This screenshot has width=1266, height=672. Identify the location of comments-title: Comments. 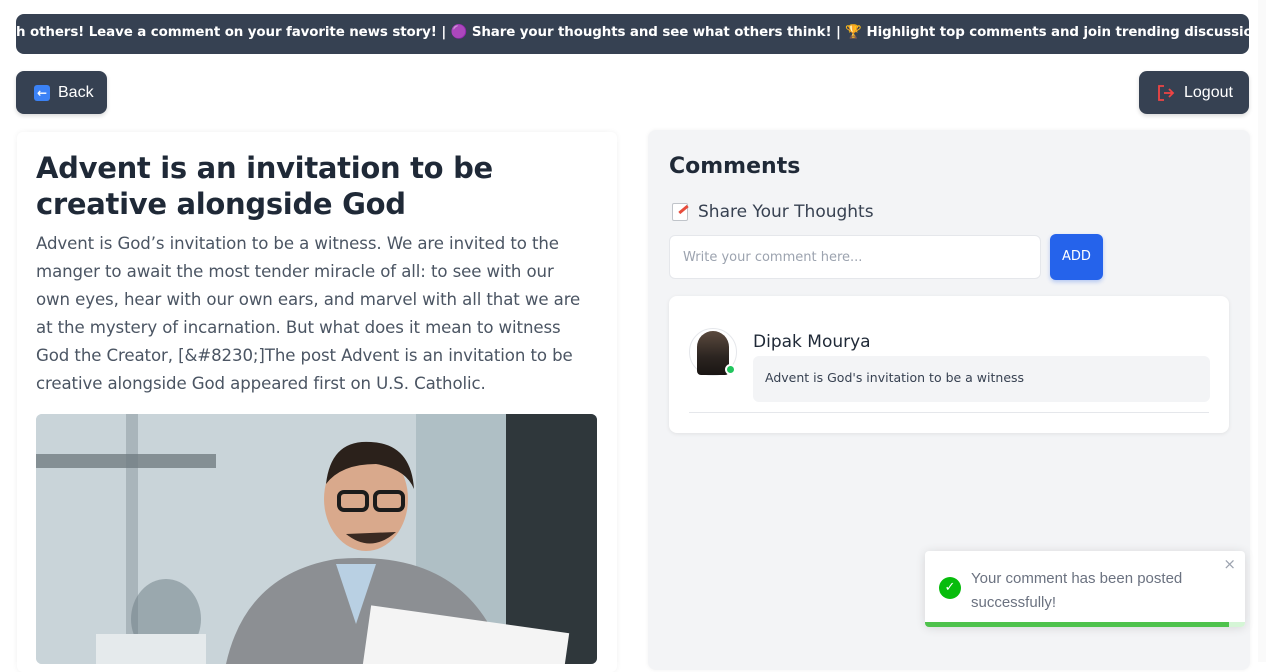
(735, 166).